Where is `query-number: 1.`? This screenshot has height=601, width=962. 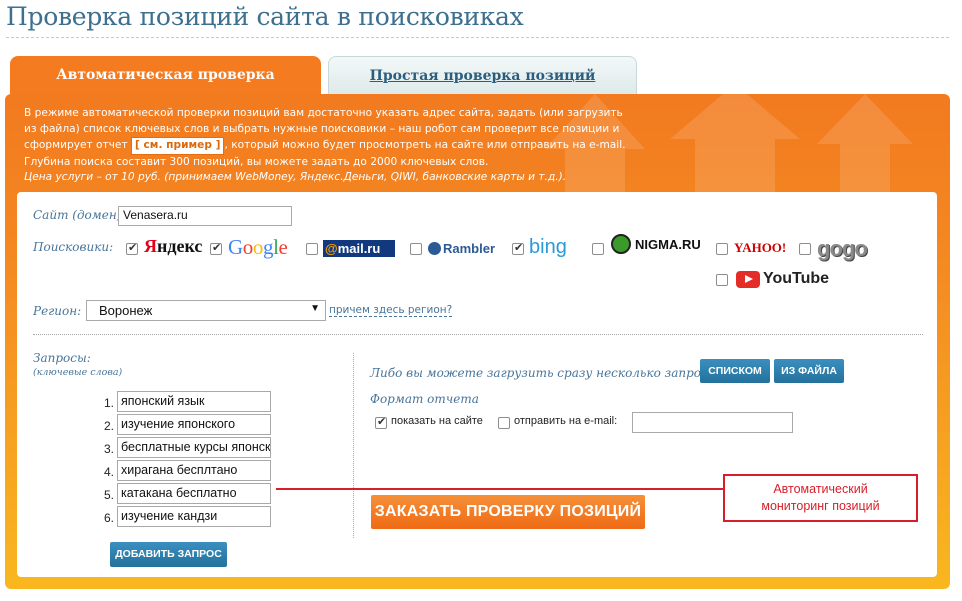 query-number: 1. is located at coordinates (108, 403).